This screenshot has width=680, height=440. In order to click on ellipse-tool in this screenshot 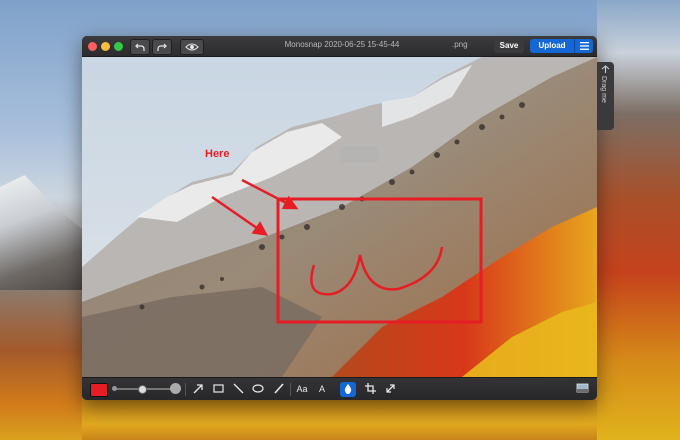, I will do `click(258, 389)`.